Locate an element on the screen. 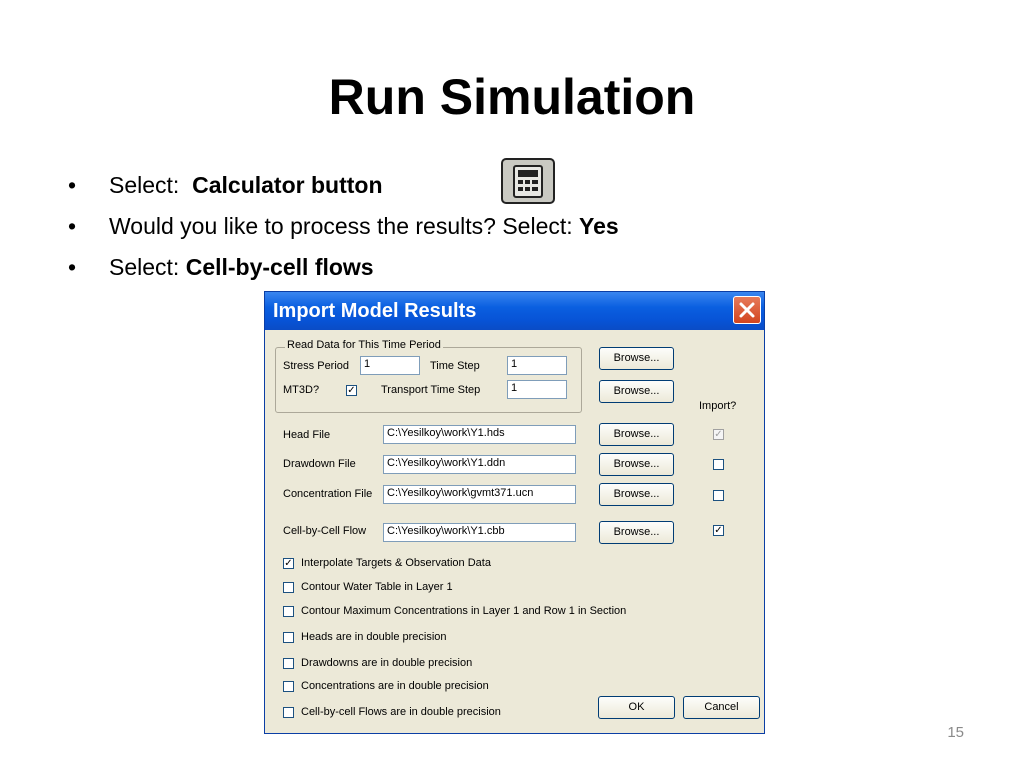 The height and width of the screenshot is (768, 1024). transport-time-step-input: 1 is located at coordinates (537, 389).